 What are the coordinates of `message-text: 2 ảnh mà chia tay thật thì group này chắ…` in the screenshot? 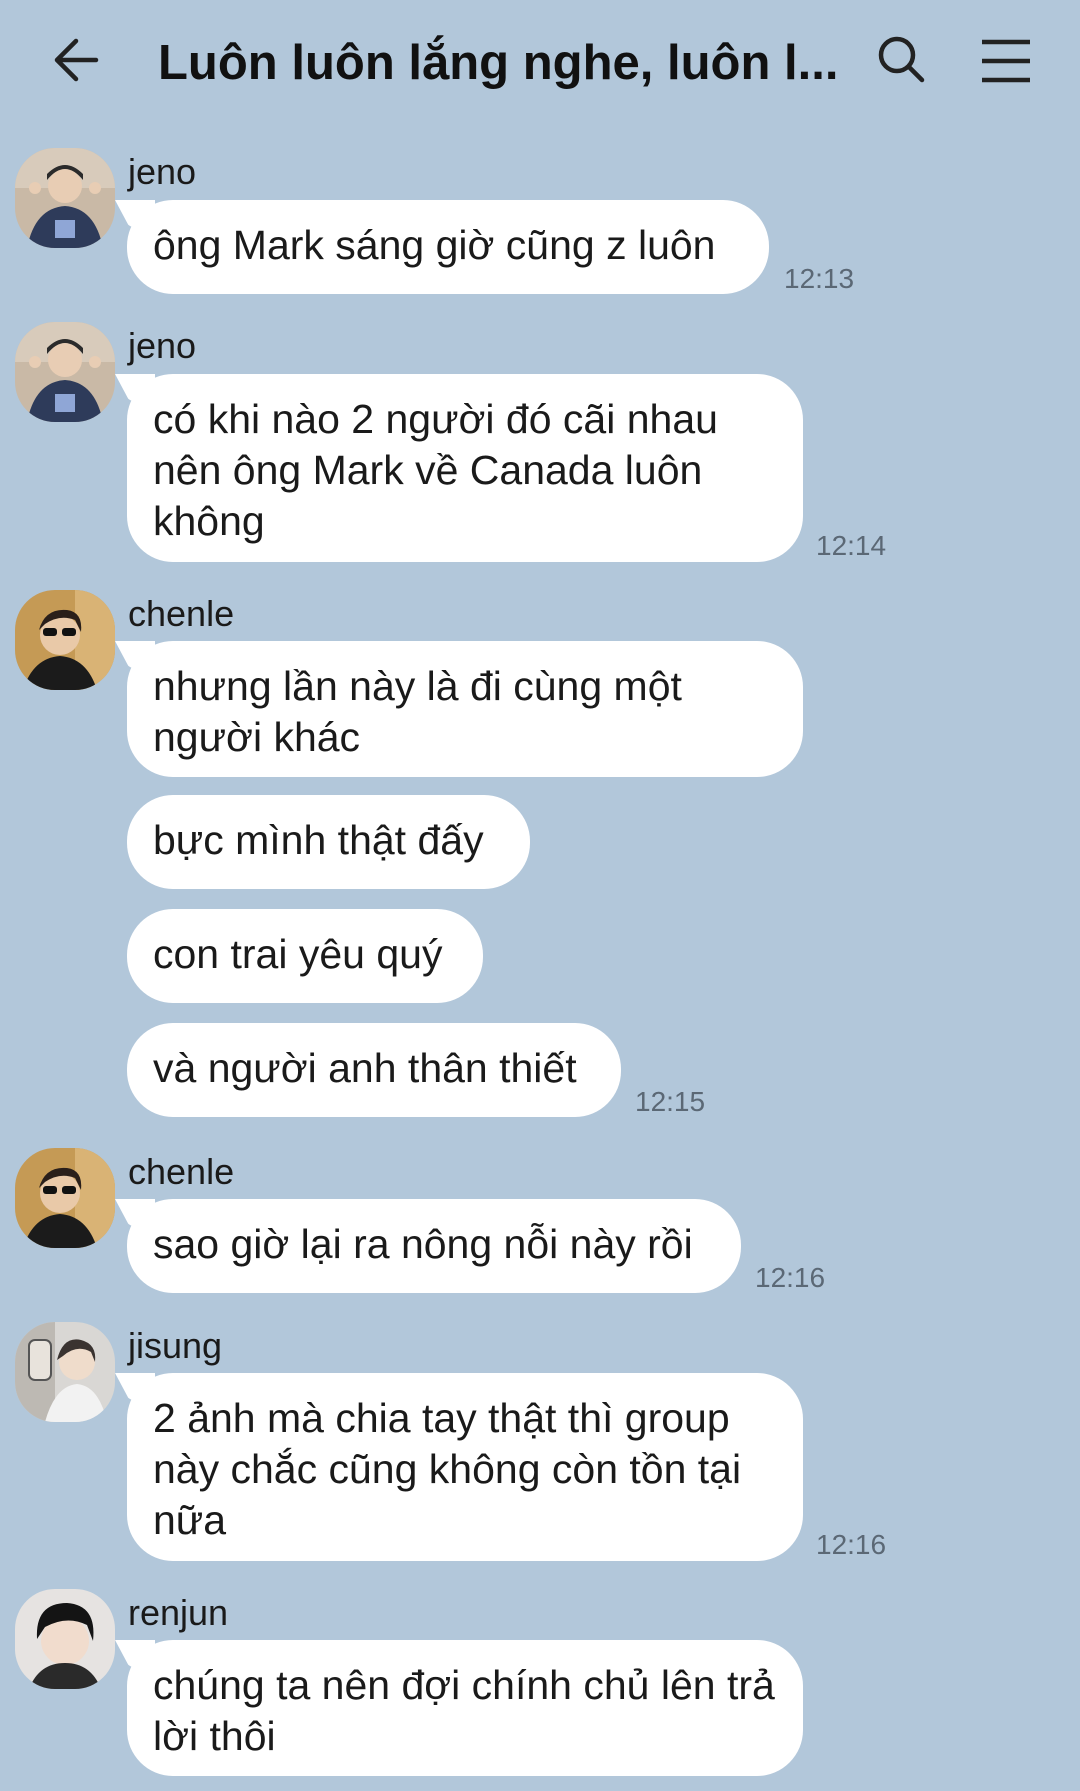 It's located at (447, 1469).